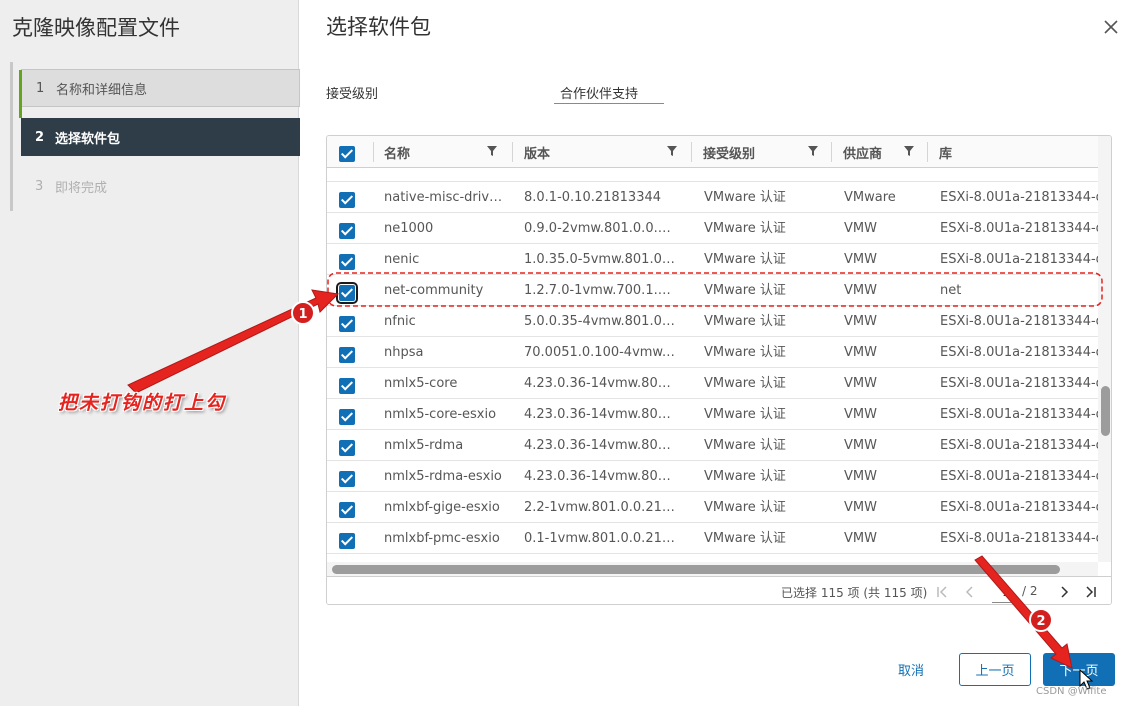  Describe the element at coordinates (1064, 592) in the screenshot. I see `next-page-icon` at that location.